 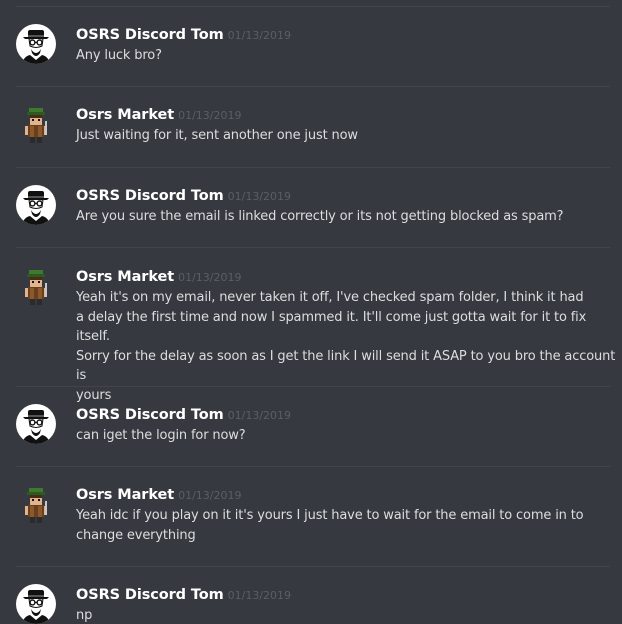 What do you see at coordinates (94, 395) in the screenshot?
I see `message-text-line: yours` at bounding box center [94, 395].